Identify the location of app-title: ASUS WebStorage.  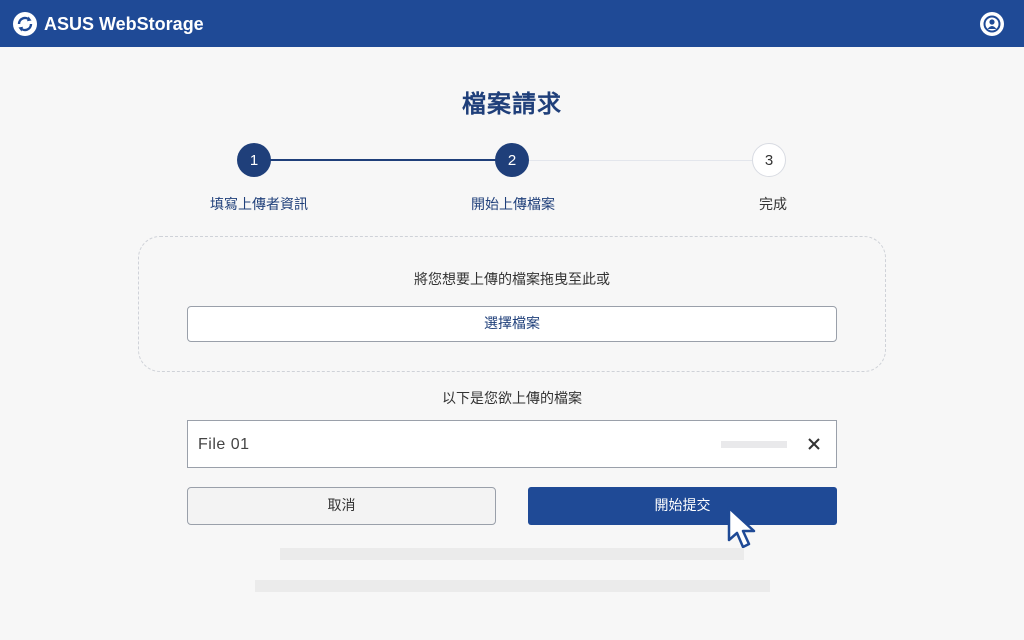
(124, 23).